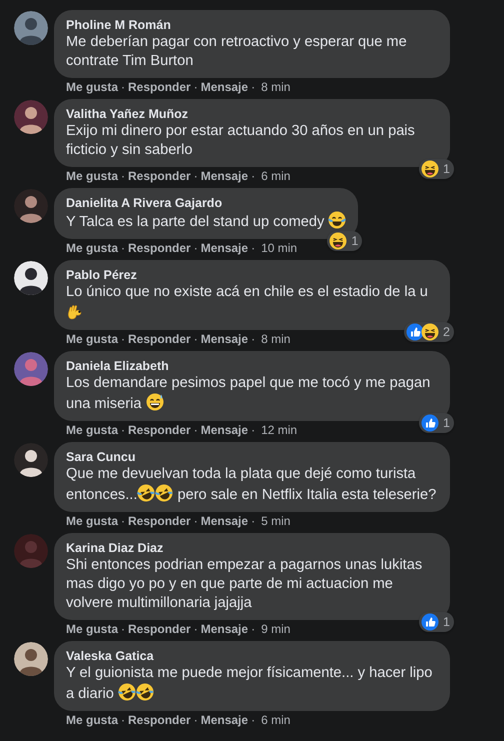 The image size is (504, 741). Describe the element at coordinates (337, 220) in the screenshot. I see `tears-of-joy-icon` at that location.